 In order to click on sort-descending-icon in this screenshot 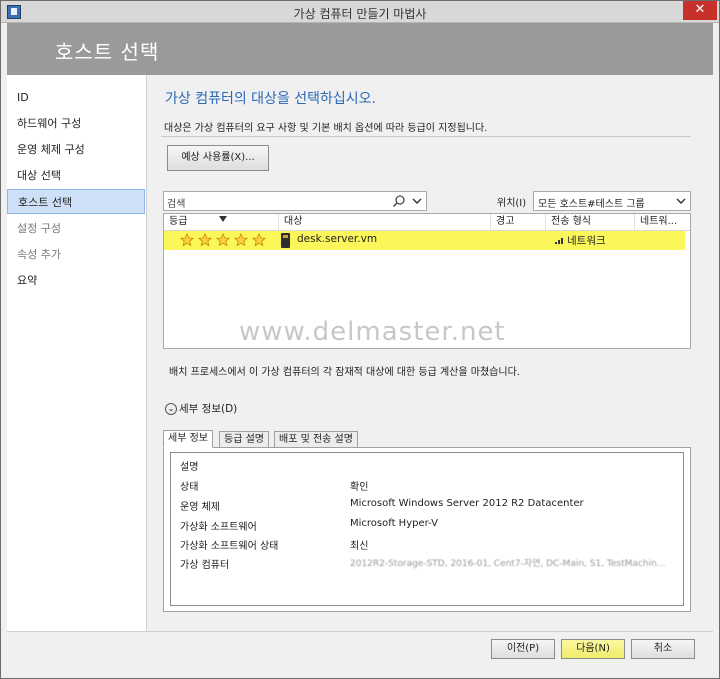, I will do `click(223, 219)`.